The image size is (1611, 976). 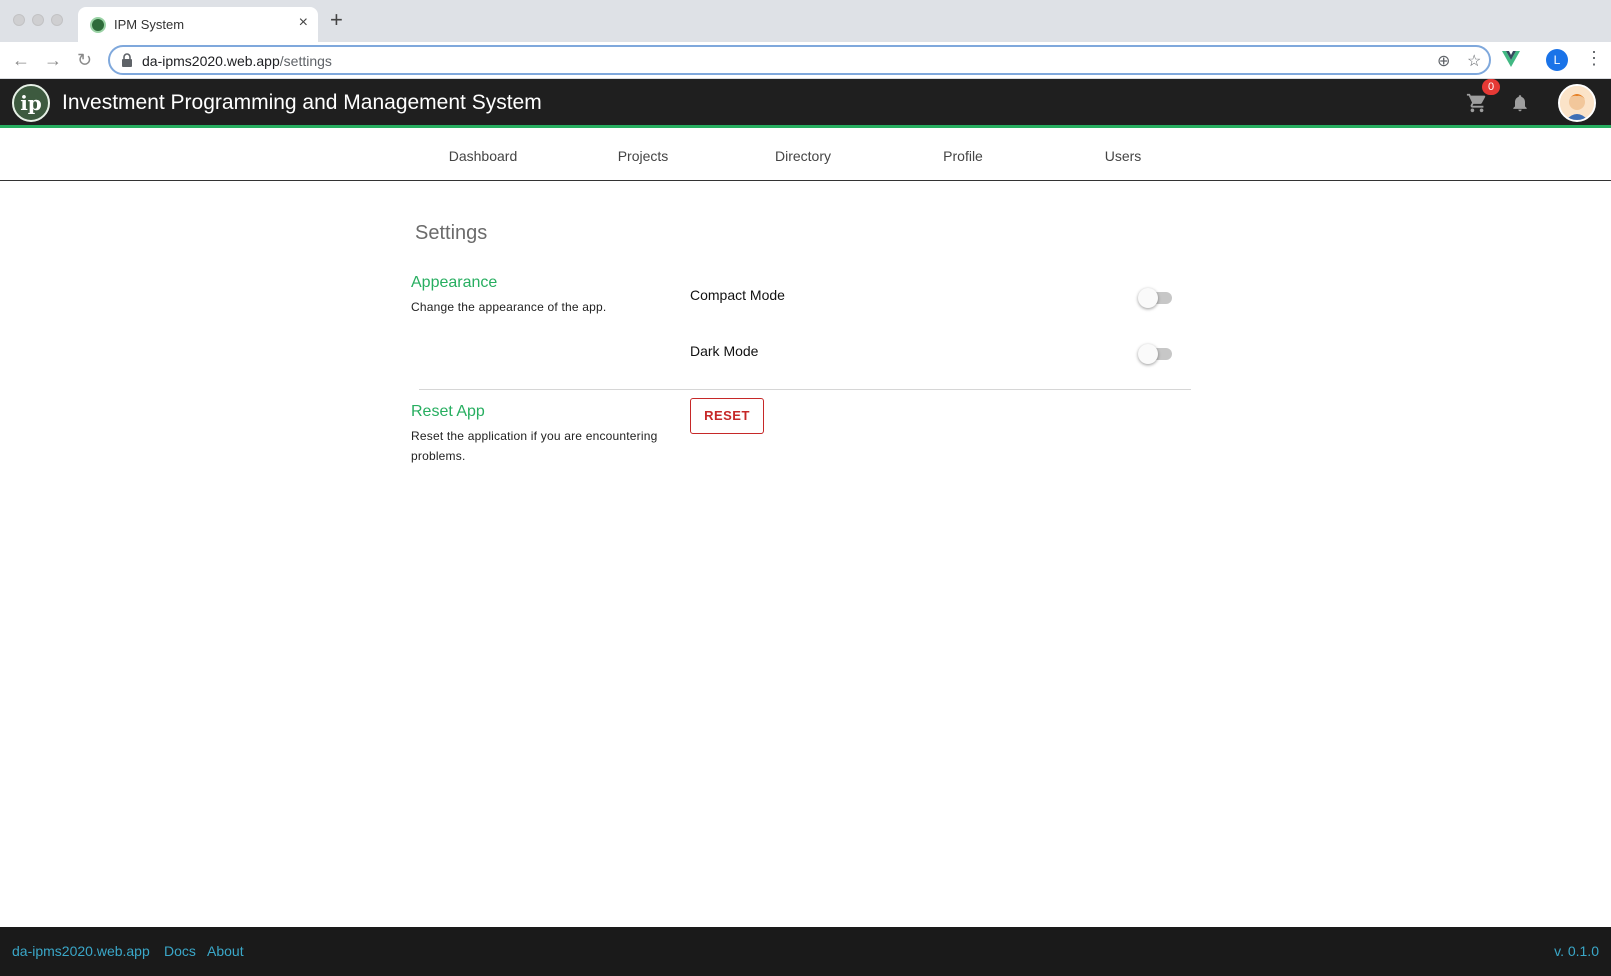 What do you see at coordinates (180, 951) in the screenshot?
I see `footer-link-docs: Docs` at bounding box center [180, 951].